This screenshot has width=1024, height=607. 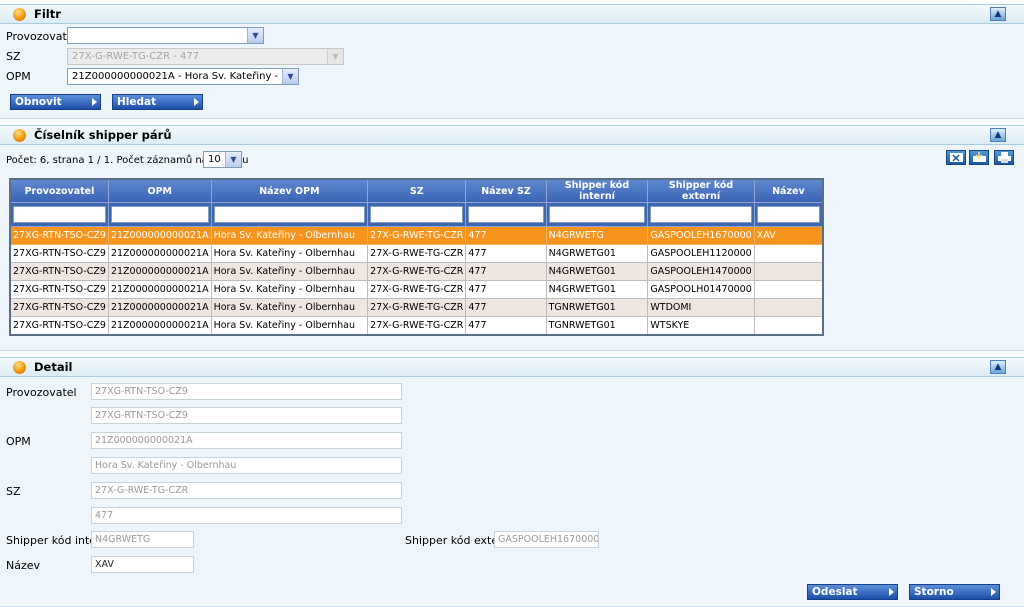 I want to click on table-cell: WTDOMI, so click(x=701, y=307).